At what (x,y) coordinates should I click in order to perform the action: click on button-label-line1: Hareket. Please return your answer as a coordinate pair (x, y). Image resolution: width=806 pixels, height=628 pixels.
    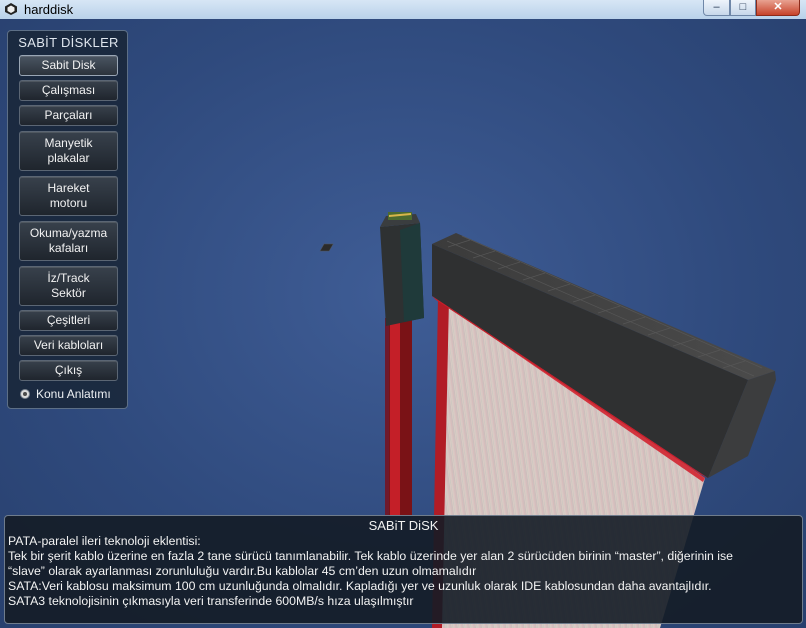
    Looking at the image, I should click on (68, 188).